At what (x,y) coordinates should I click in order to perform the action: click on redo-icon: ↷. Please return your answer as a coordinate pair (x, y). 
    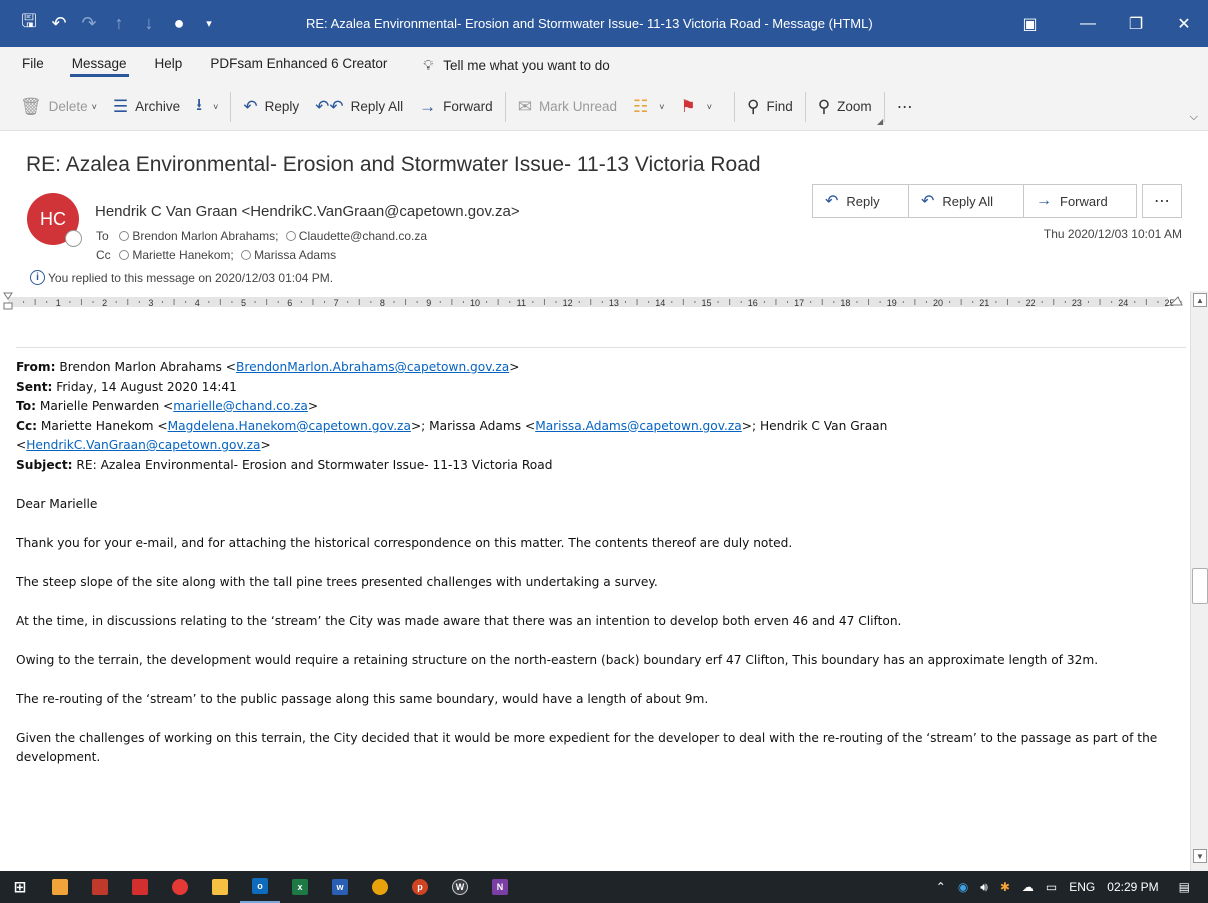
    Looking at the image, I should click on (89, 24).